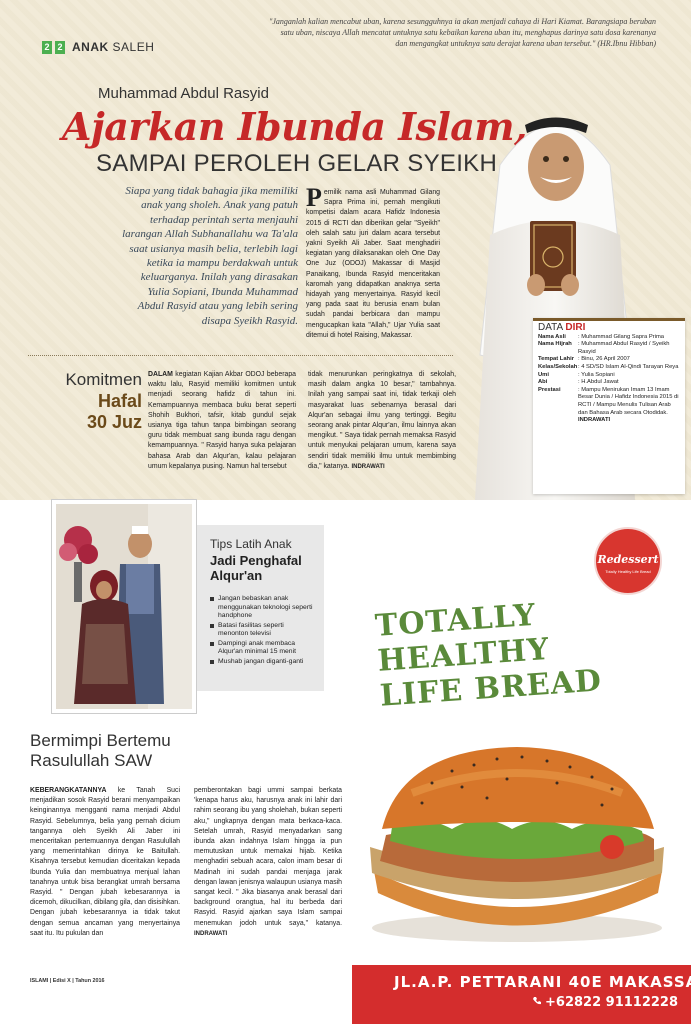  Describe the element at coordinates (558, 366) in the screenshot. I see `data-key: Kelas/Sekolah` at that location.